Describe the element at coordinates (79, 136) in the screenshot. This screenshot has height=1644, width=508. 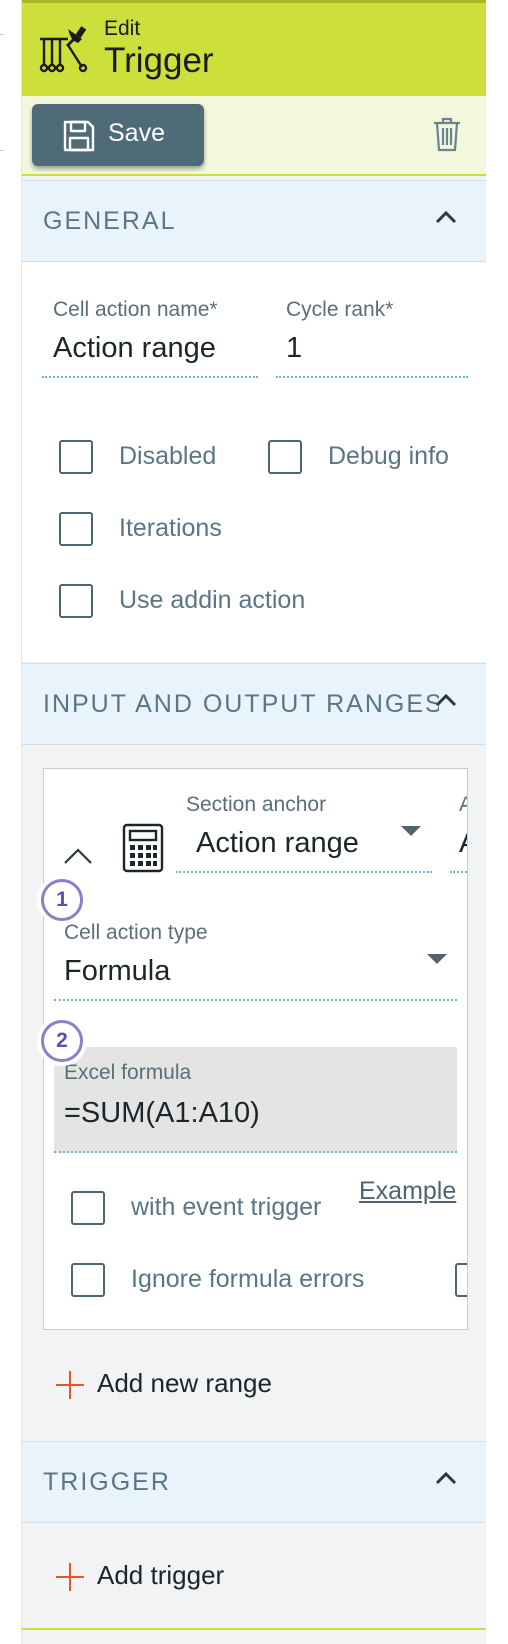
I see `floppy-disk-icon` at that location.